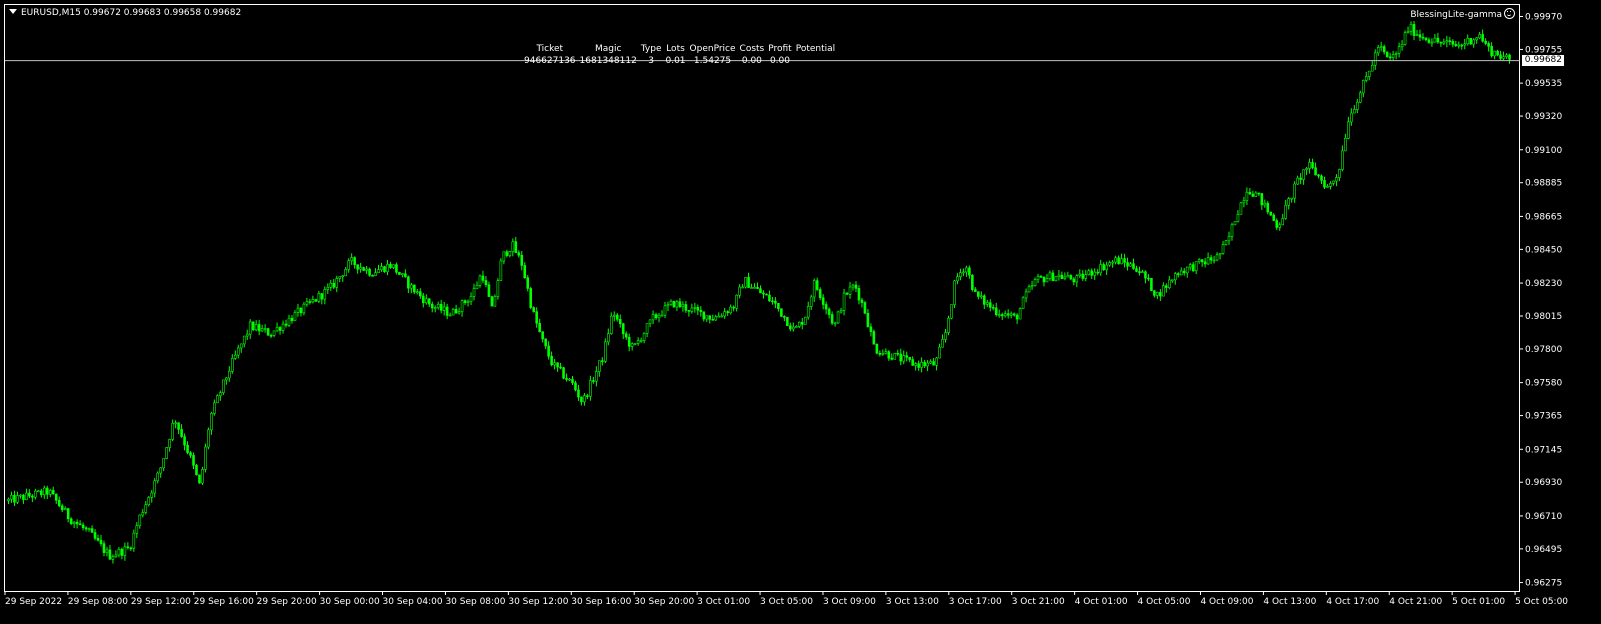 This screenshot has height=624, width=1601. I want to click on dropdown-triangle-icon, so click(13, 11).